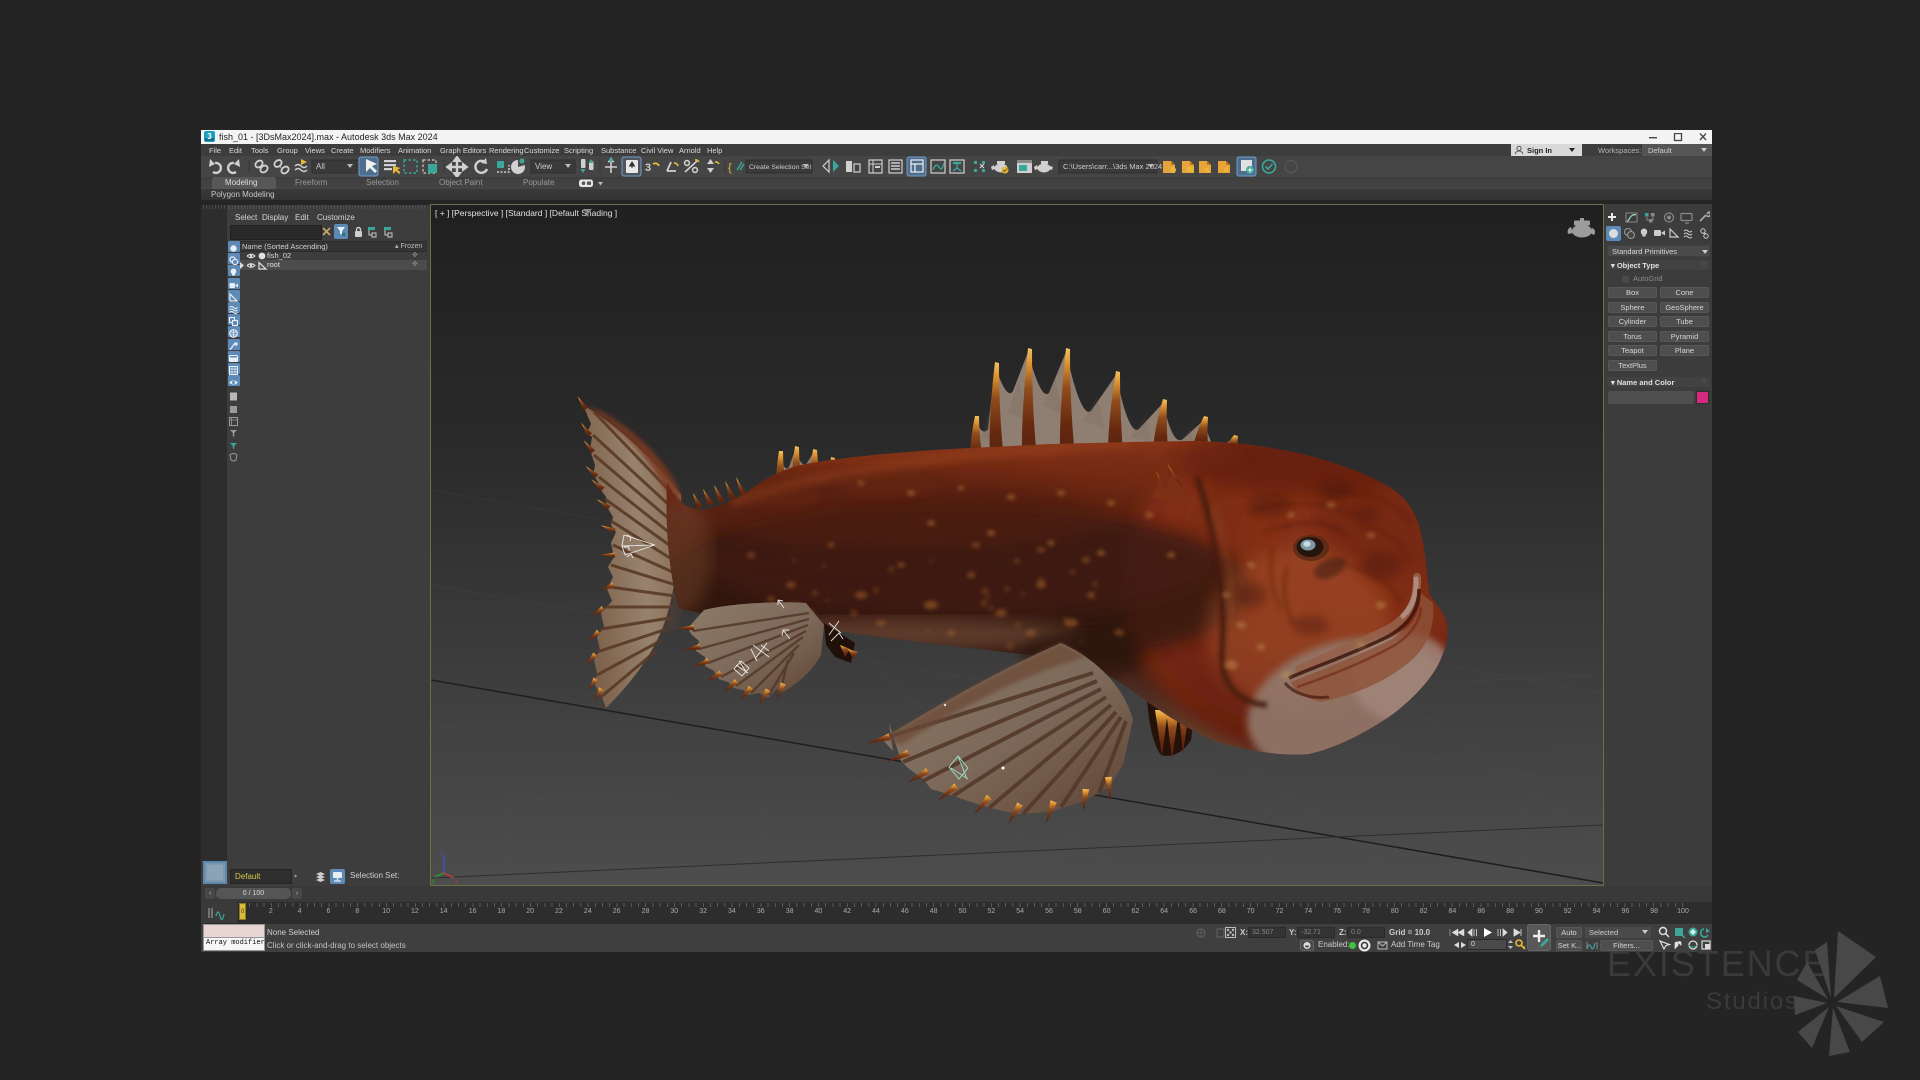  What do you see at coordinates (442, 854) in the screenshot?
I see `svg-text: z` at bounding box center [442, 854].